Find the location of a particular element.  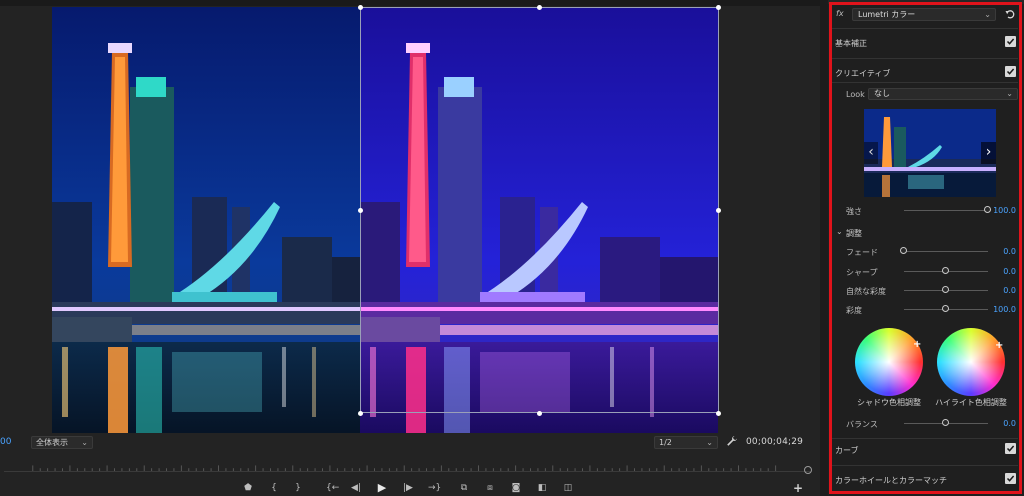

camera-icon: ◙ is located at coordinates (516, 488).